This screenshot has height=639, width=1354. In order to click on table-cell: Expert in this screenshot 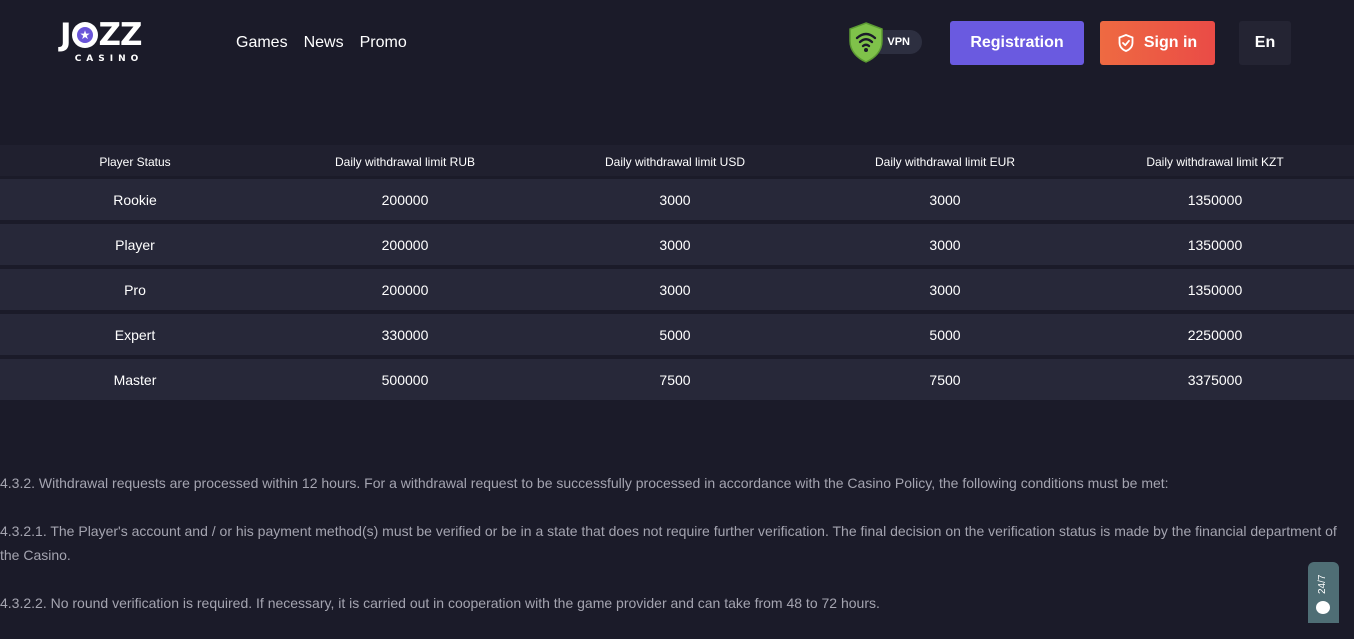, I will do `click(135, 334)`.